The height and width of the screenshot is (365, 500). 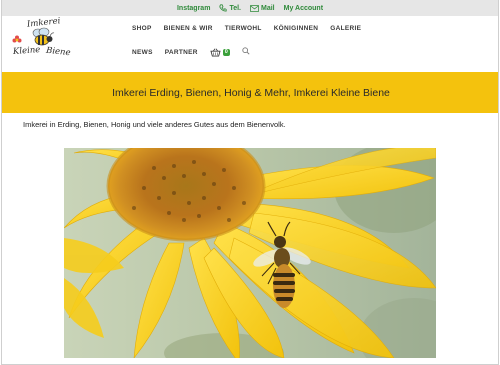 What do you see at coordinates (142, 52) in the screenshot?
I see `nav-item-news: NEWS` at bounding box center [142, 52].